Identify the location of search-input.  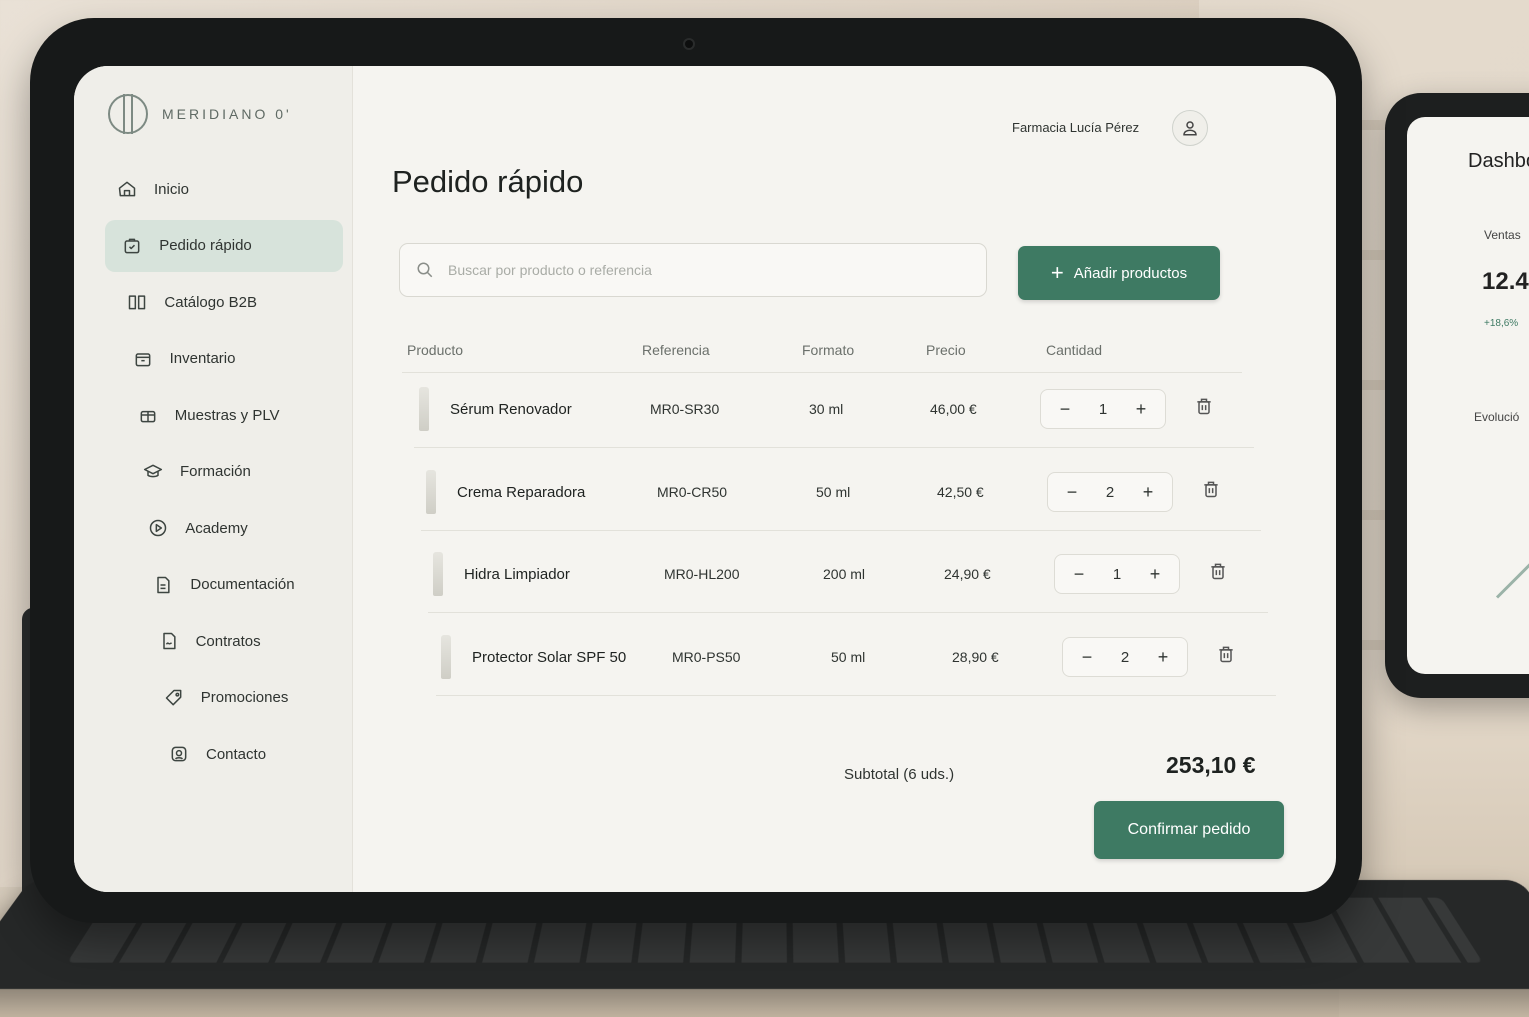
(698, 270).